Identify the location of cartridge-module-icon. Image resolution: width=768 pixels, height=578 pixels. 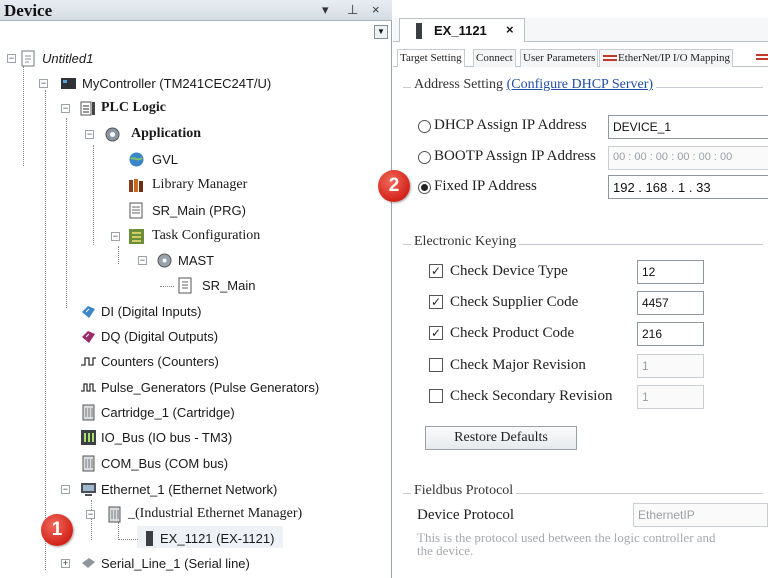
(88, 412).